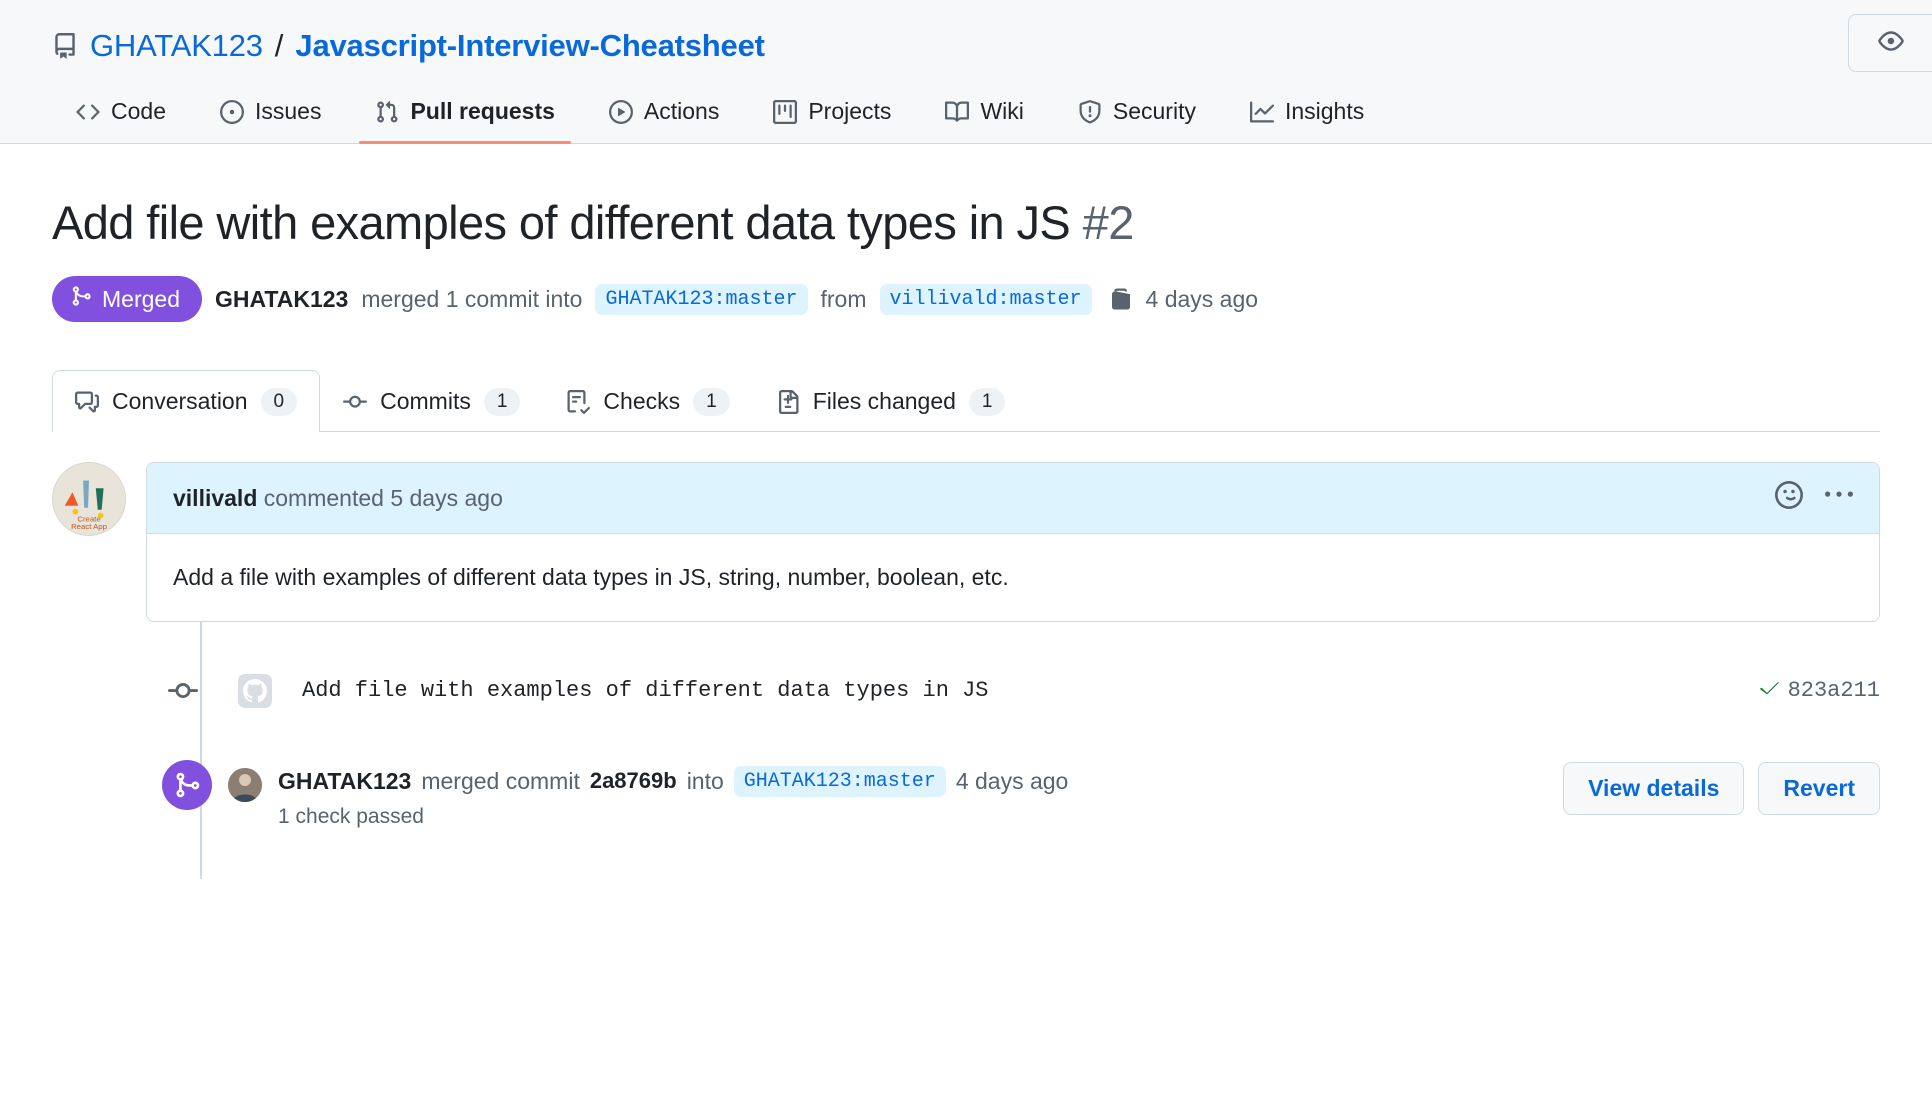  What do you see at coordinates (1814, 498) in the screenshot?
I see `comment-actions` at bounding box center [1814, 498].